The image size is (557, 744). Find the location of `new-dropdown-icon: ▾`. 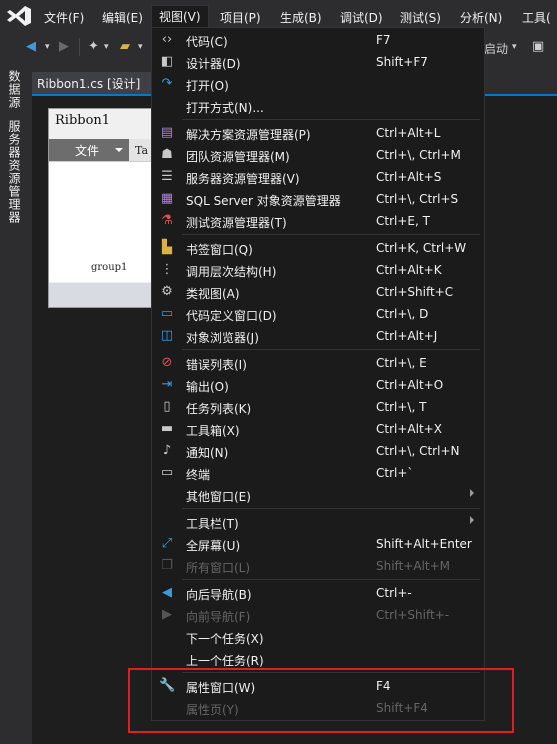

new-dropdown-icon: ▾ is located at coordinates (106, 47).